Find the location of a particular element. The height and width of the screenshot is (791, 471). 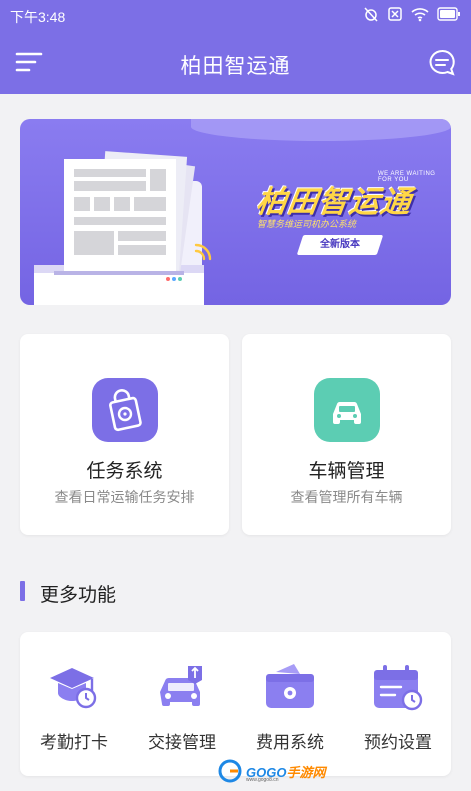

handover-icon is located at coordinates (182, 687).